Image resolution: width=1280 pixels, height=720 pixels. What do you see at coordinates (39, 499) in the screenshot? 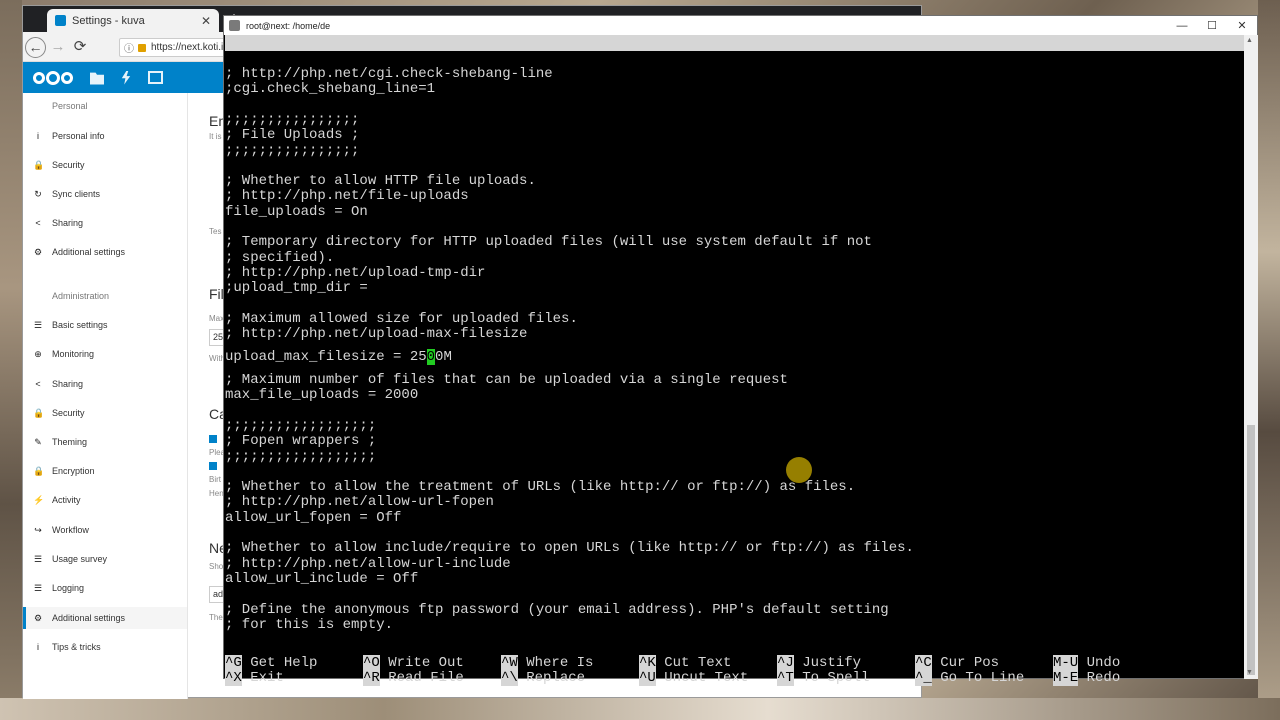
I see `bolt-icon: ⚡` at bounding box center [39, 499].